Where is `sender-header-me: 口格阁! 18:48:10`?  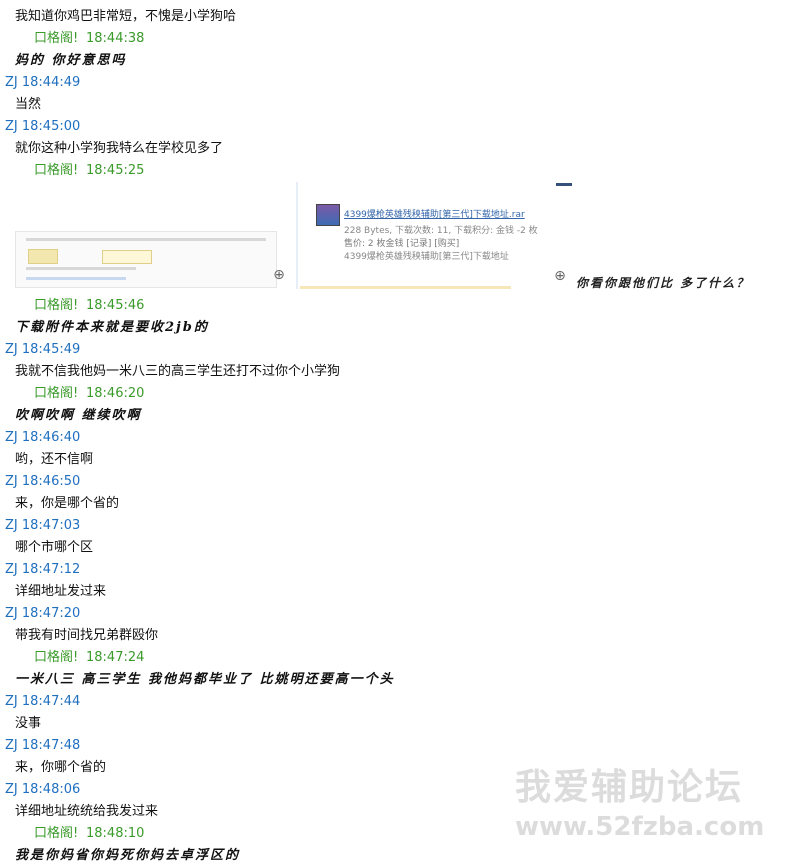 sender-header-me: 口格阁! 18:48:10 is located at coordinates (89, 834).